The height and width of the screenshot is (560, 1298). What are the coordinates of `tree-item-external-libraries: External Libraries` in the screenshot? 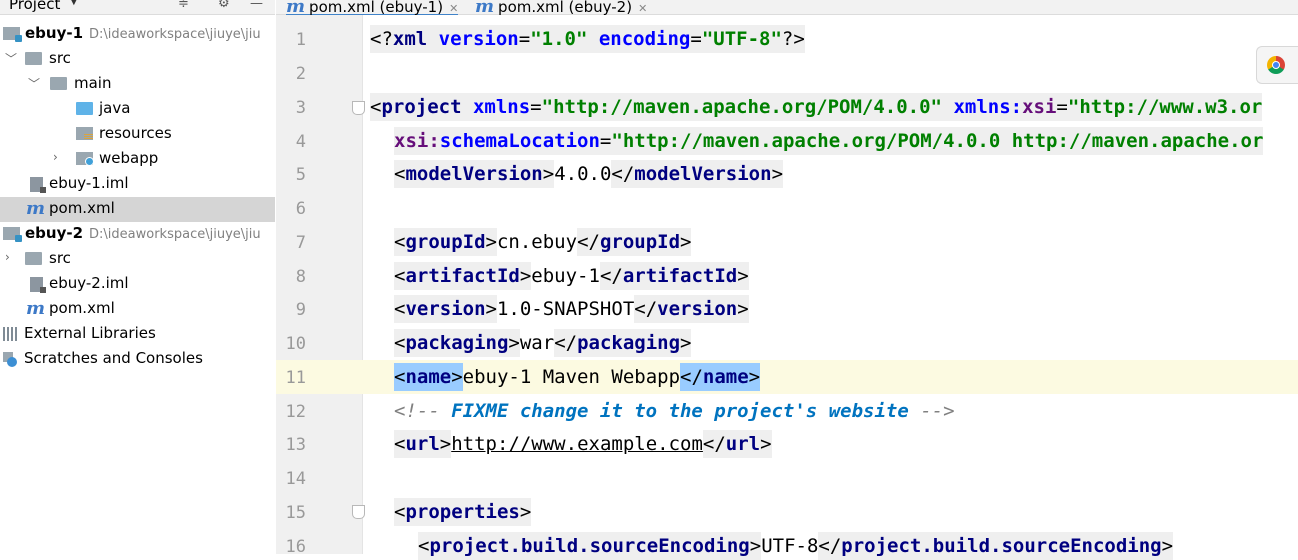 It's located at (137, 334).